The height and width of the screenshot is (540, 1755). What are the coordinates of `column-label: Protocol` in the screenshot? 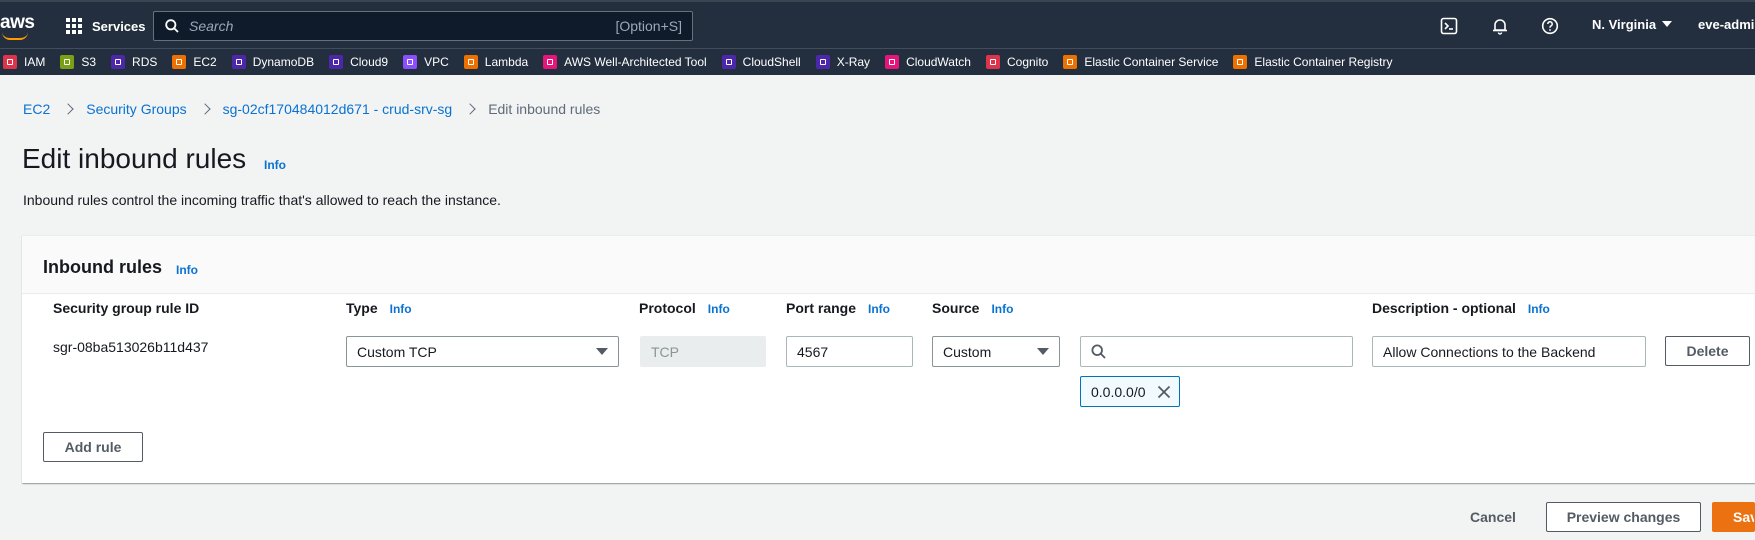 It's located at (667, 308).